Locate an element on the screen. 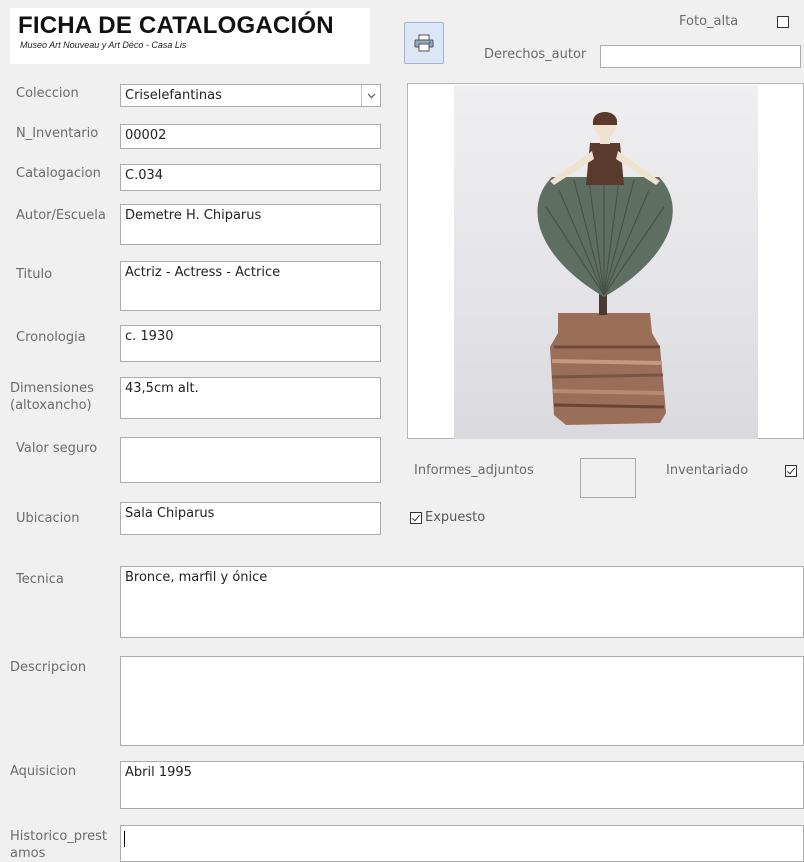 This screenshot has width=804, height=862. informes-adjuntos-attachment is located at coordinates (608, 478).